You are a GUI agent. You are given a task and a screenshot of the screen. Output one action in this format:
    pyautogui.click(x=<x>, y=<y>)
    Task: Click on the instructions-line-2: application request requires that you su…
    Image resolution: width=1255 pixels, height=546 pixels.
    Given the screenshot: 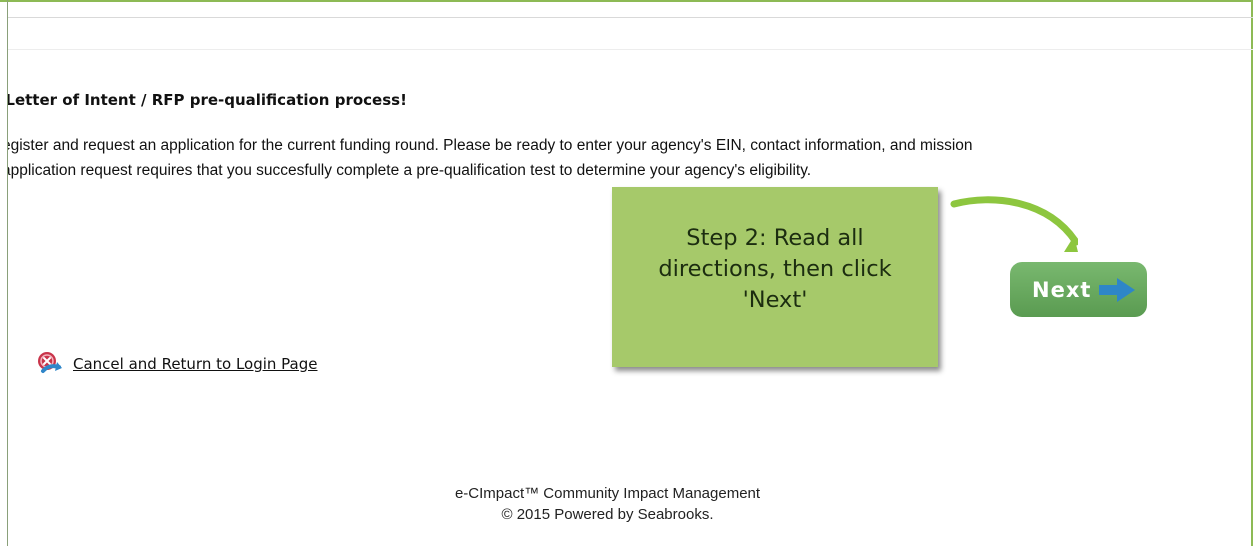 What is the action you would take?
    pyautogui.click(x=410, y=170)
    